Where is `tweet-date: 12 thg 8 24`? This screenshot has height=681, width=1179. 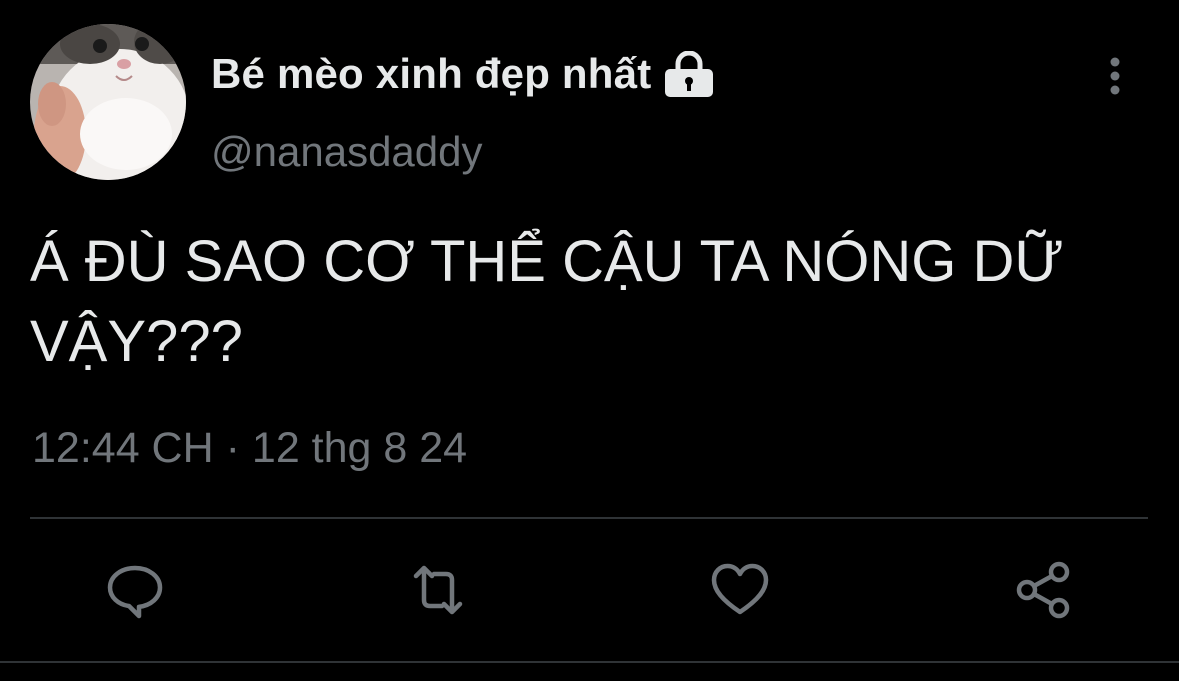
tweet-date: 12 thg 8 24 is located at coordinates (359, 448).